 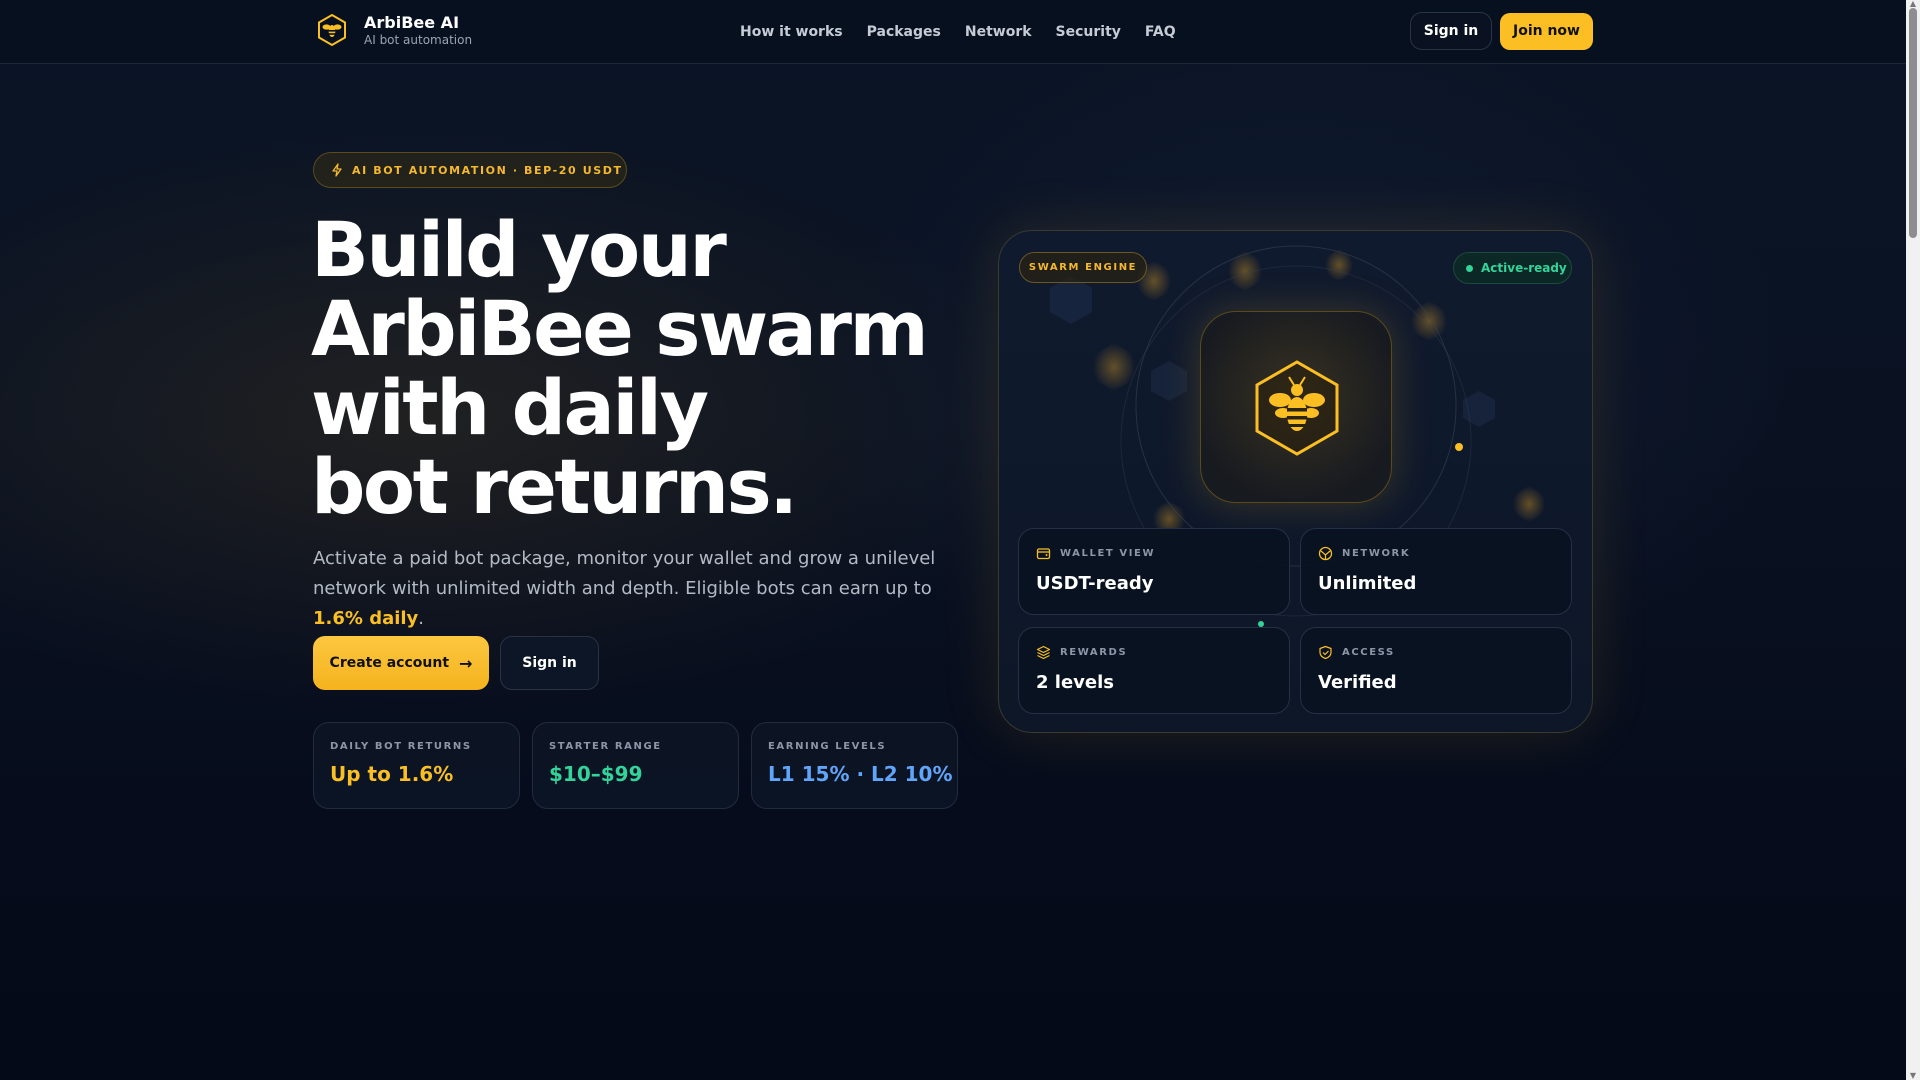 I want to click on header-sign-in-button: Sign in, so click(x=1451, y=31).